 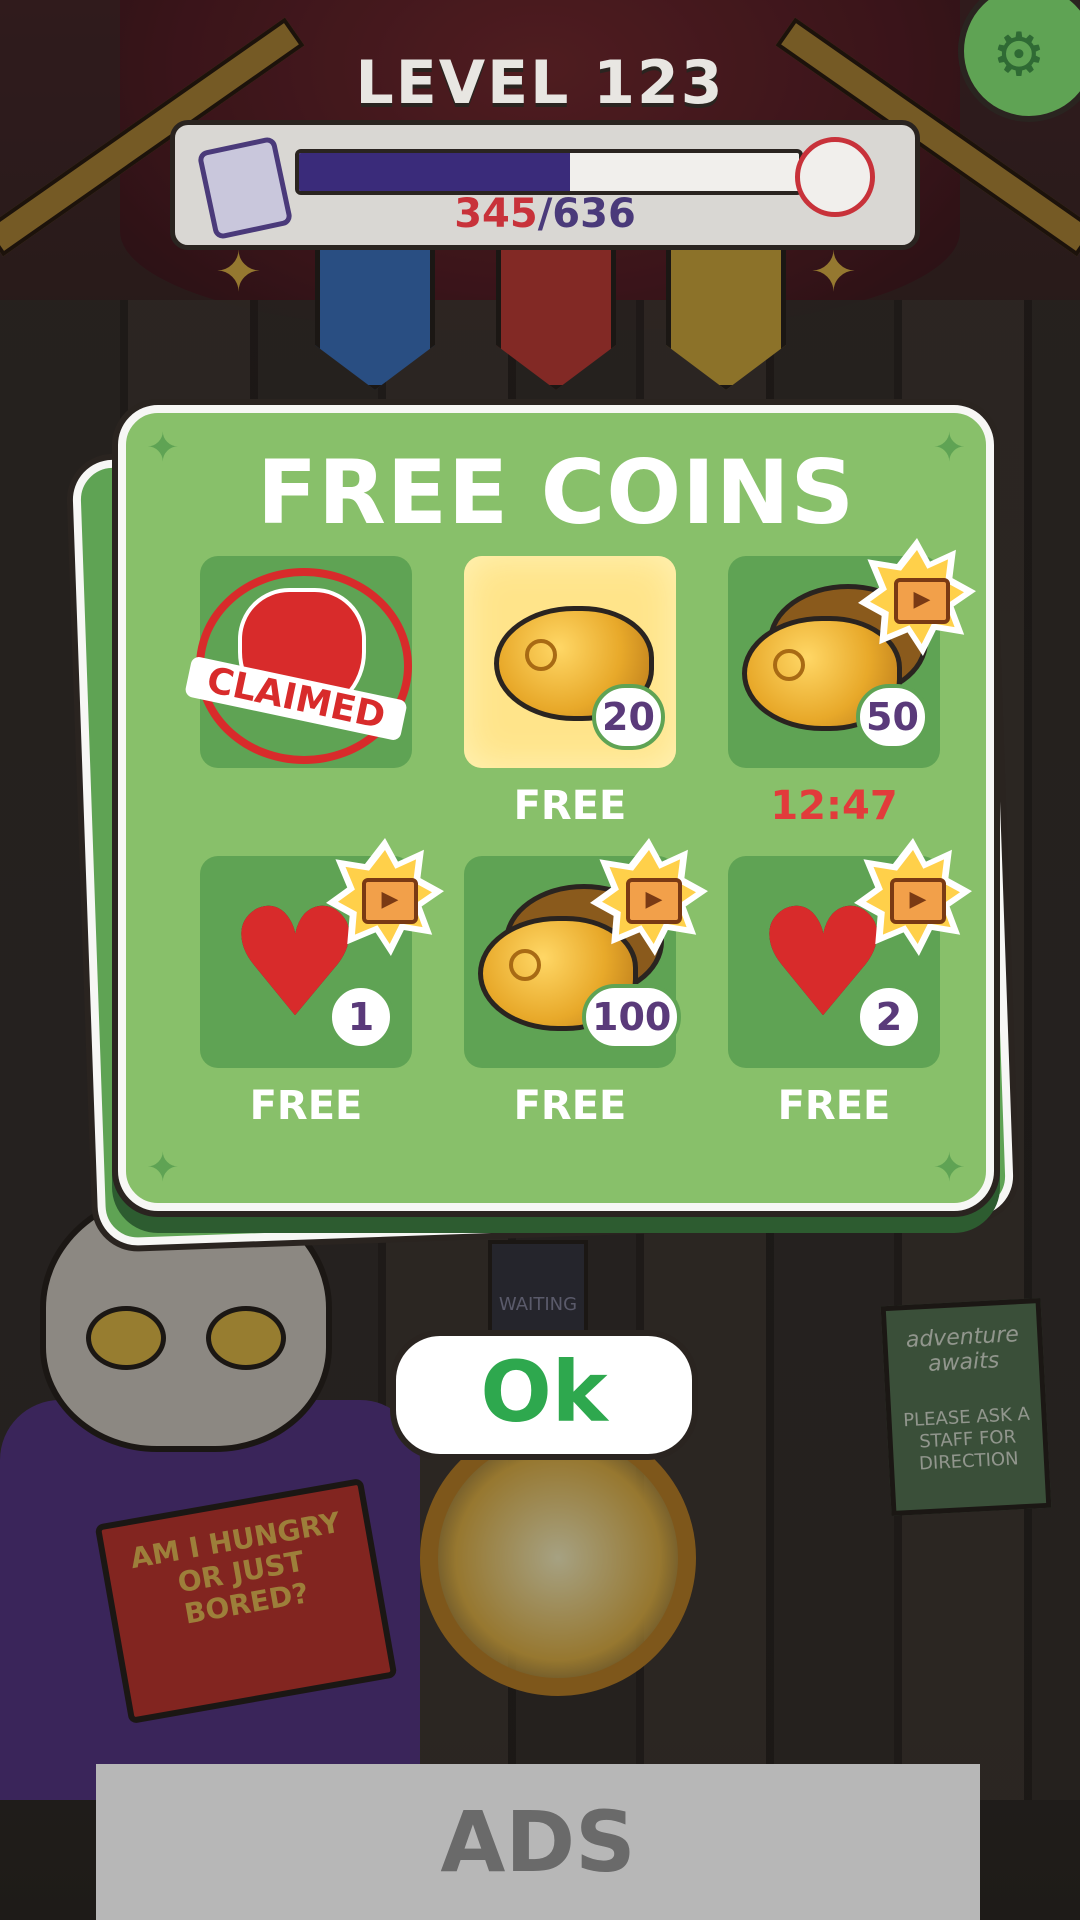 What do you see at coordinates (496, 214) in the screenshot?
I see `progress-current: 345` at bounding box center [496, 214].